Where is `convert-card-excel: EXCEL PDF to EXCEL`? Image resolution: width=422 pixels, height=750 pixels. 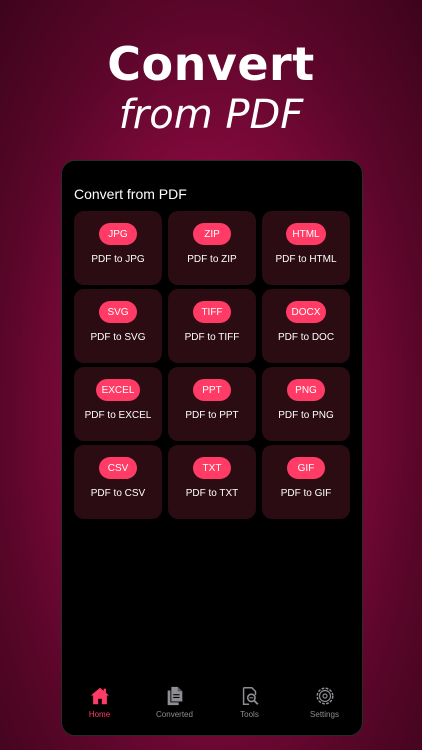
convert-card-excel: EXCEL PDF to EXCEL is located at coordinates (118, 404).